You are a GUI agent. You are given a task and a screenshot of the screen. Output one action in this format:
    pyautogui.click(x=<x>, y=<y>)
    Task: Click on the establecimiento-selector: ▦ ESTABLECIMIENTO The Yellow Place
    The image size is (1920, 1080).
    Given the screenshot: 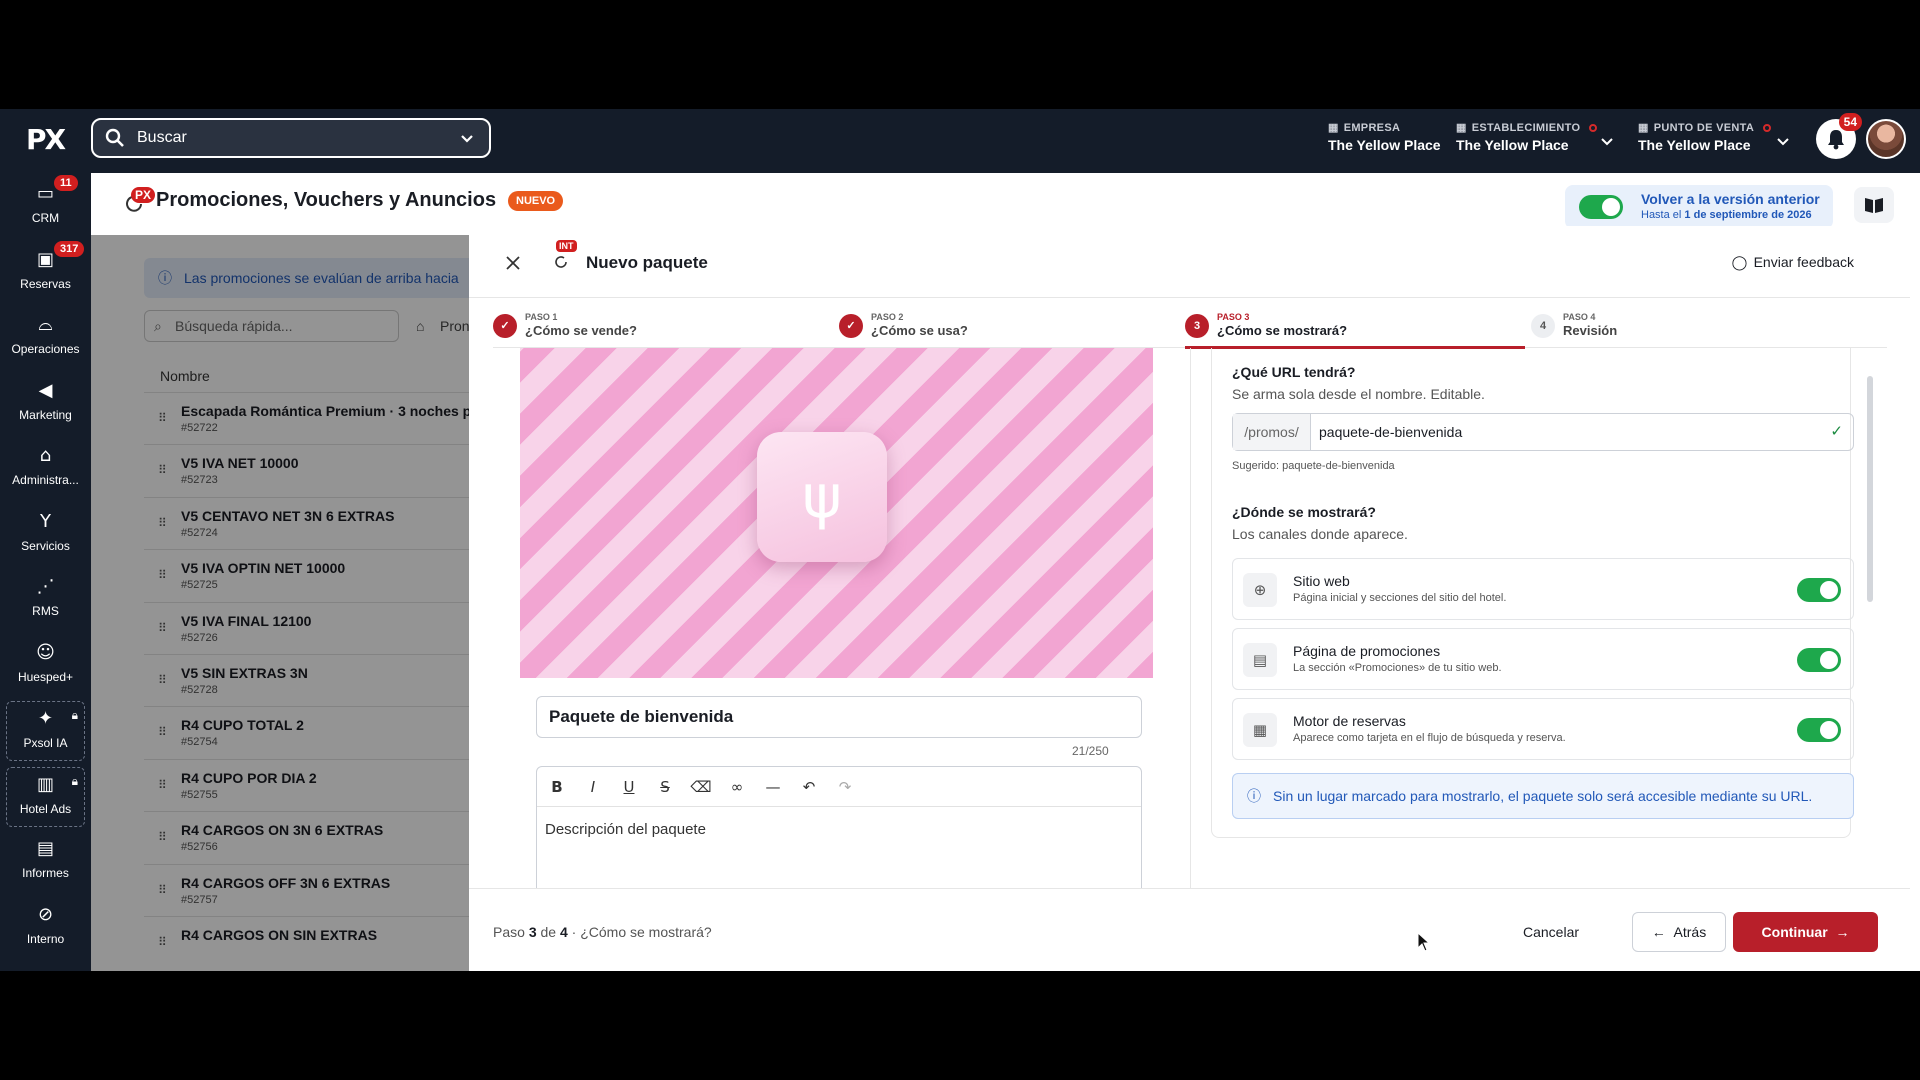 What is the action you would take?
    pyautogui.click(x=1527, y=137)
    